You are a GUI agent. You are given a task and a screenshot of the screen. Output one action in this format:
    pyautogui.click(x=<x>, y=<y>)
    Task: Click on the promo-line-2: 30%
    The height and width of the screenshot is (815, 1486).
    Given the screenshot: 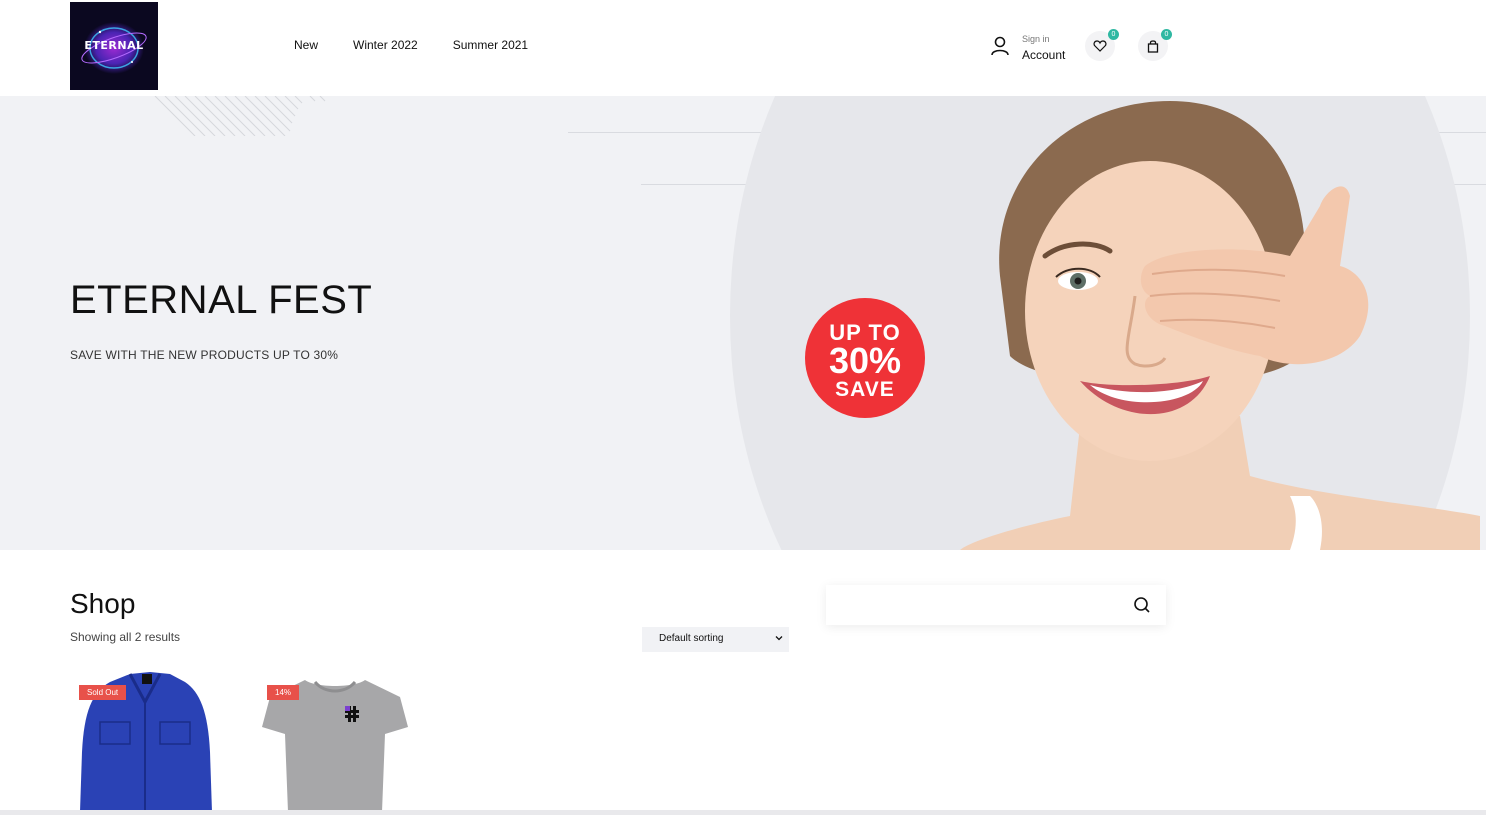 What is the action you would take?
    pyautogui.click(x=865, y=360)
    